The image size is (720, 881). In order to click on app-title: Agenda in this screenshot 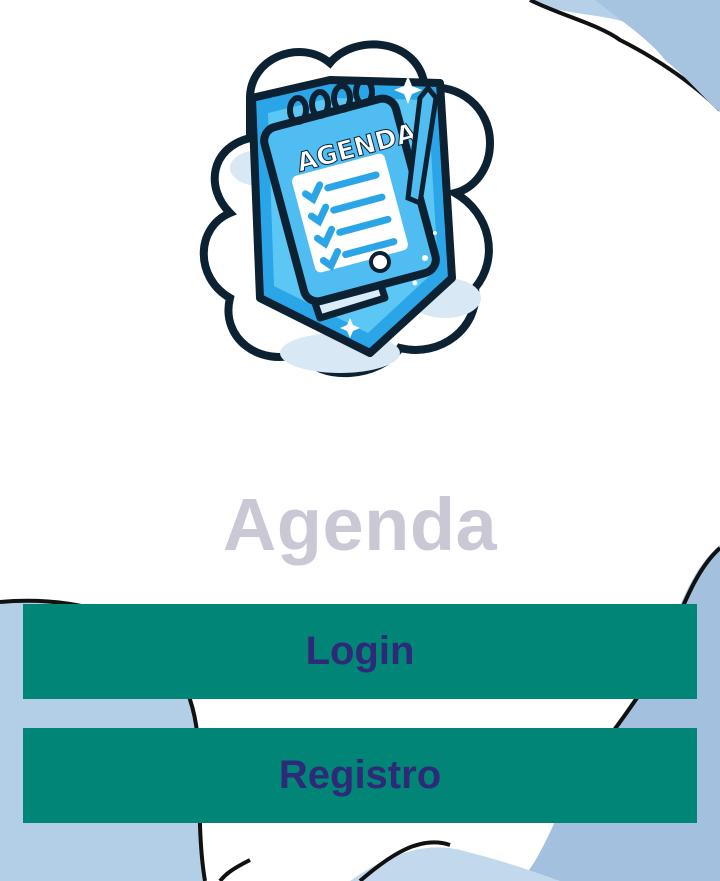, I will do `click(360, 524)`.